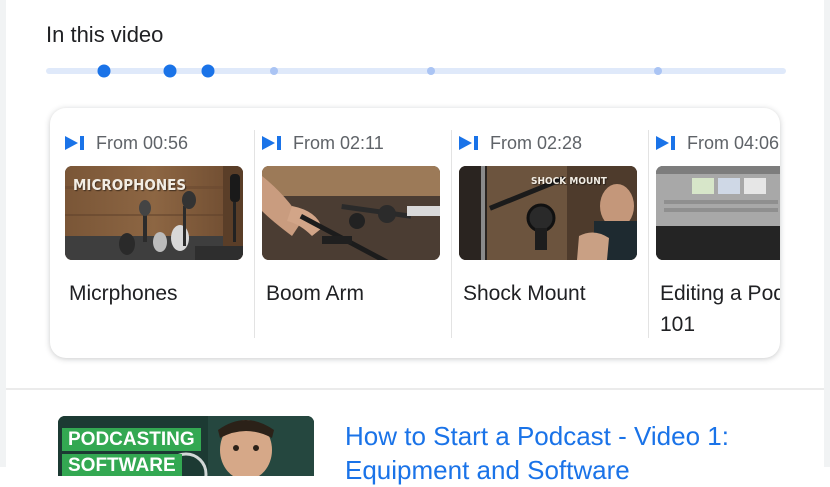 The width and height of the screenshot is (830, 487). Describe the element at coordinates (415, 389) in the screenshot. I see `section-separator` at that location.